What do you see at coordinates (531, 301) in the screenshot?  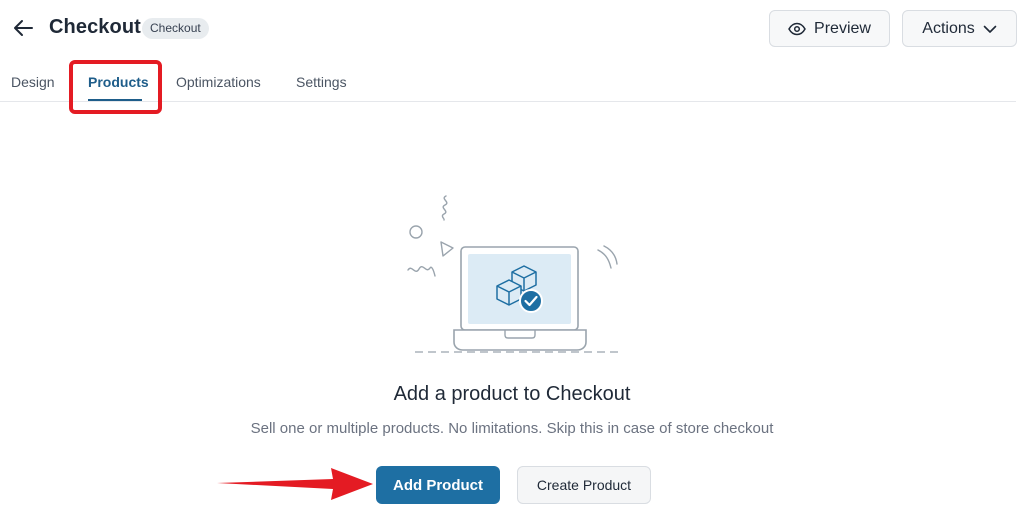 I see `check-circle-icon` at bounding box center [531, 301].